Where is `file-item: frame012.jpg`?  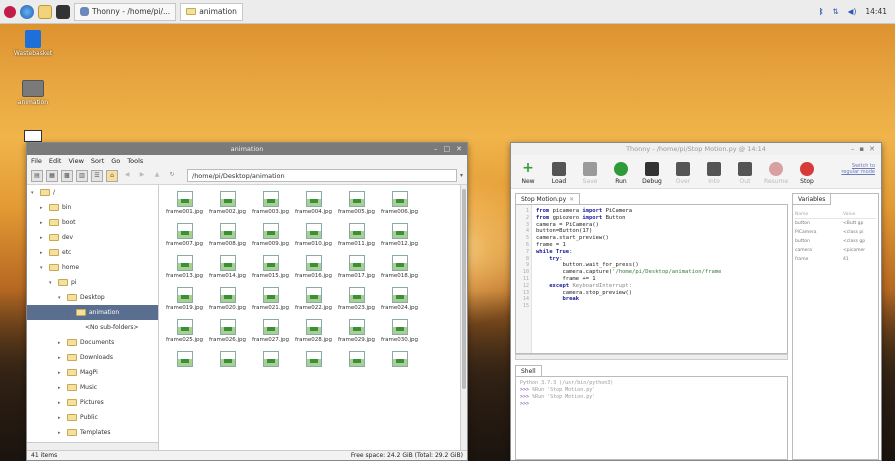 file-item: frame012.jpg is located at coordinates (399, 239).